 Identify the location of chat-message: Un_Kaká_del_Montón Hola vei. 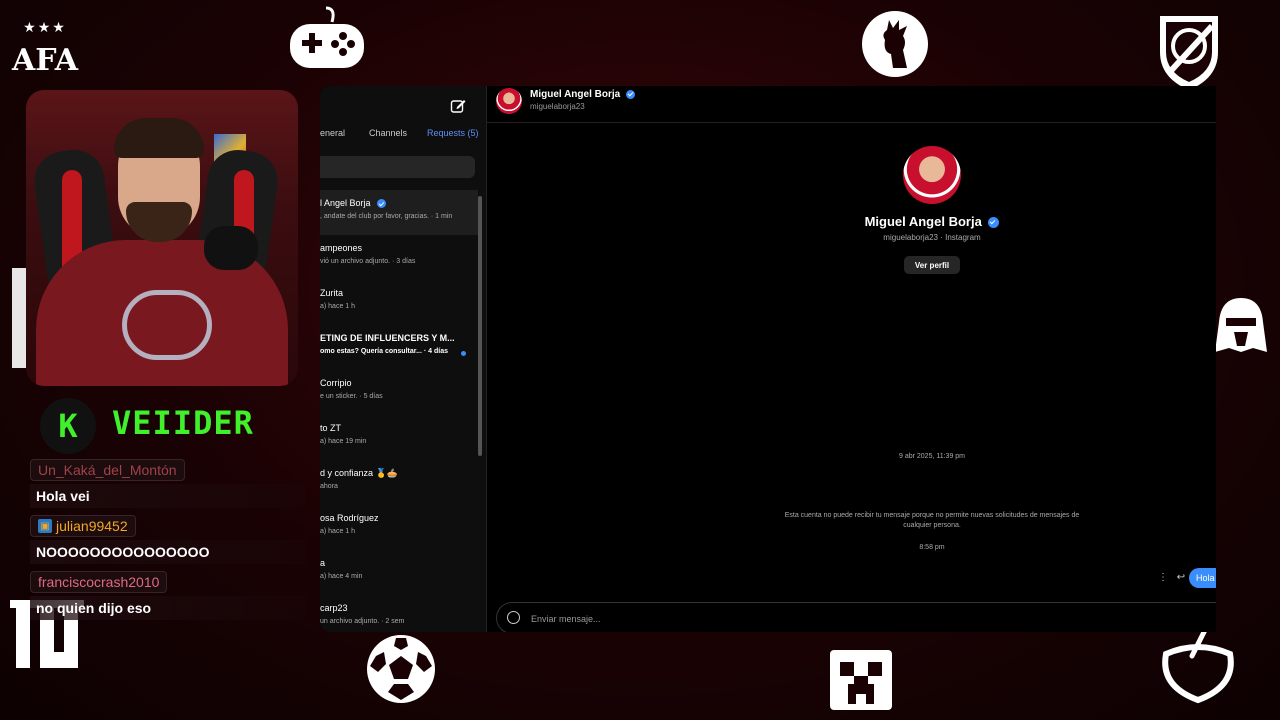
(168, 483).